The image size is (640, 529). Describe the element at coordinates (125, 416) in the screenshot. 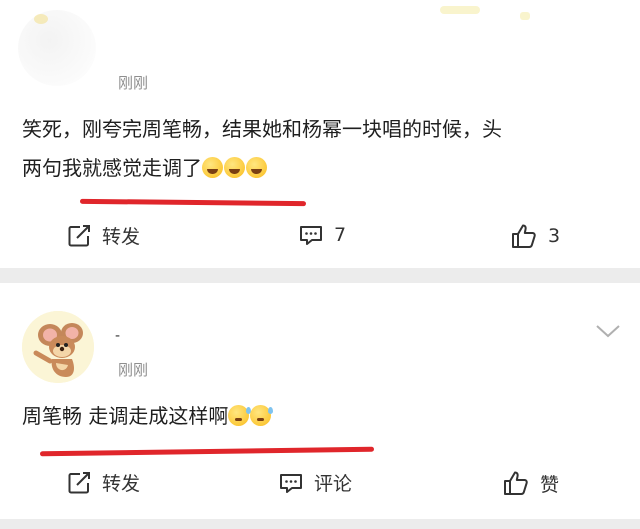

I see `comment-text-body: 周笔畅 走调走成这样啊` at that location.